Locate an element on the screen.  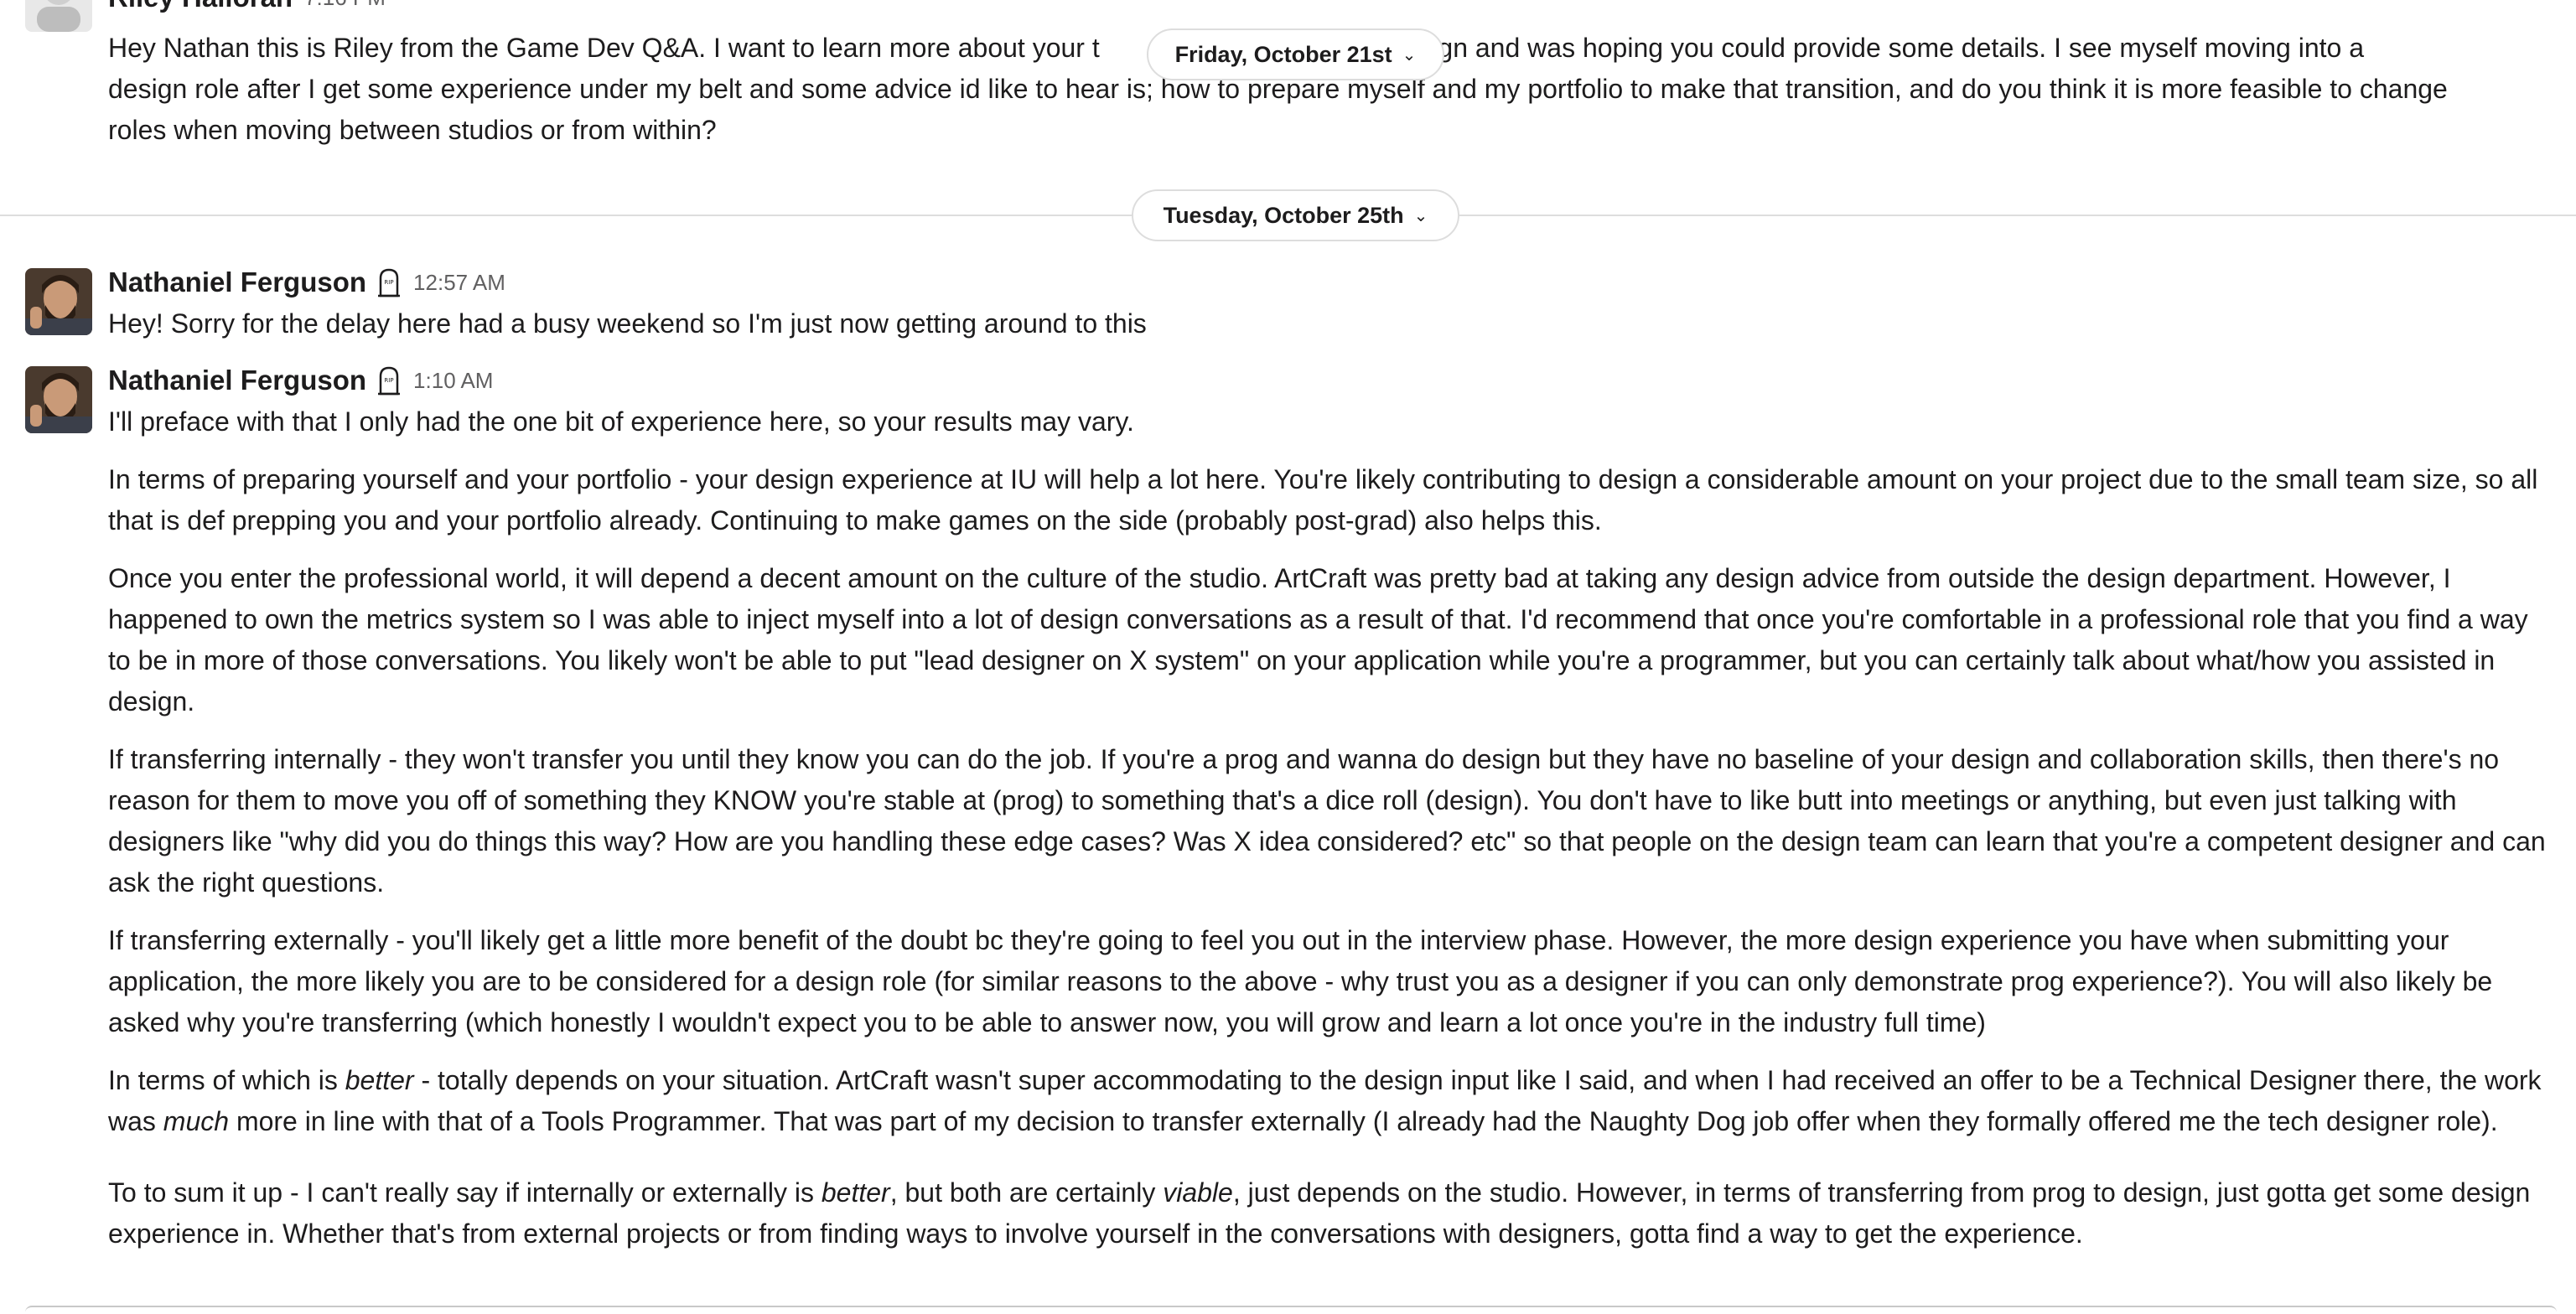
avatar-riley-image is located at coordinates (58, 16).